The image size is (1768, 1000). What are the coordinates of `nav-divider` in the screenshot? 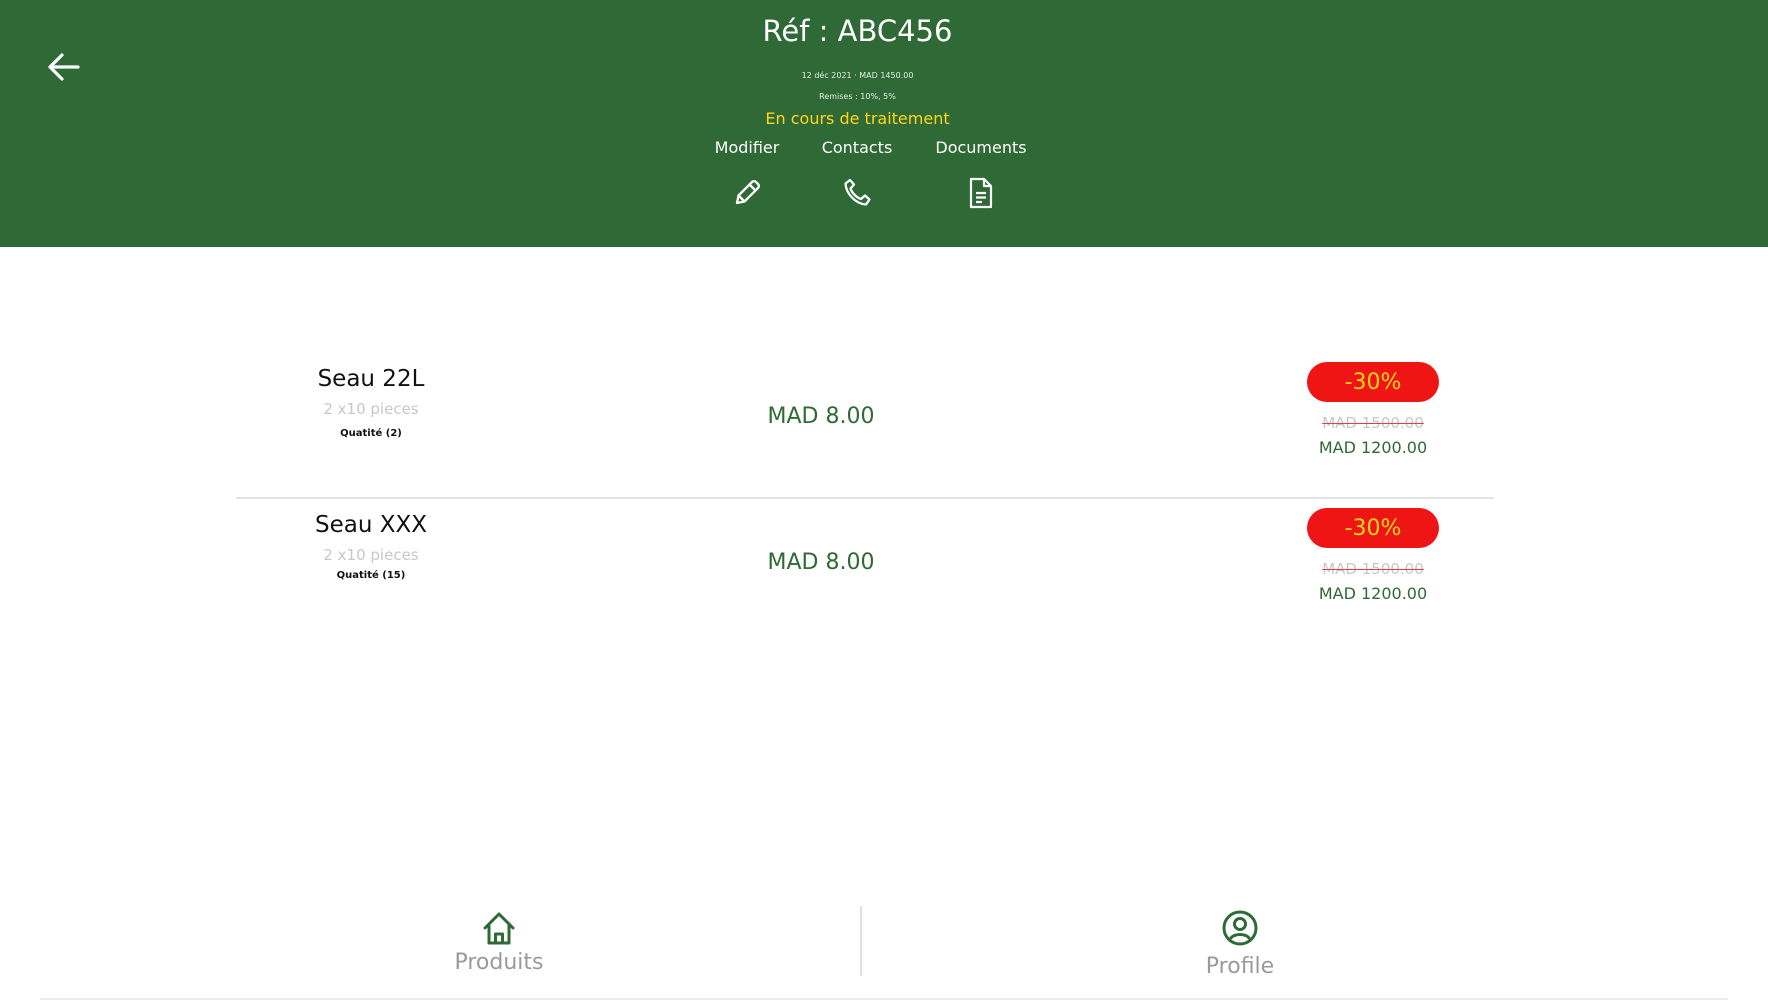 It's located at (861, 941).